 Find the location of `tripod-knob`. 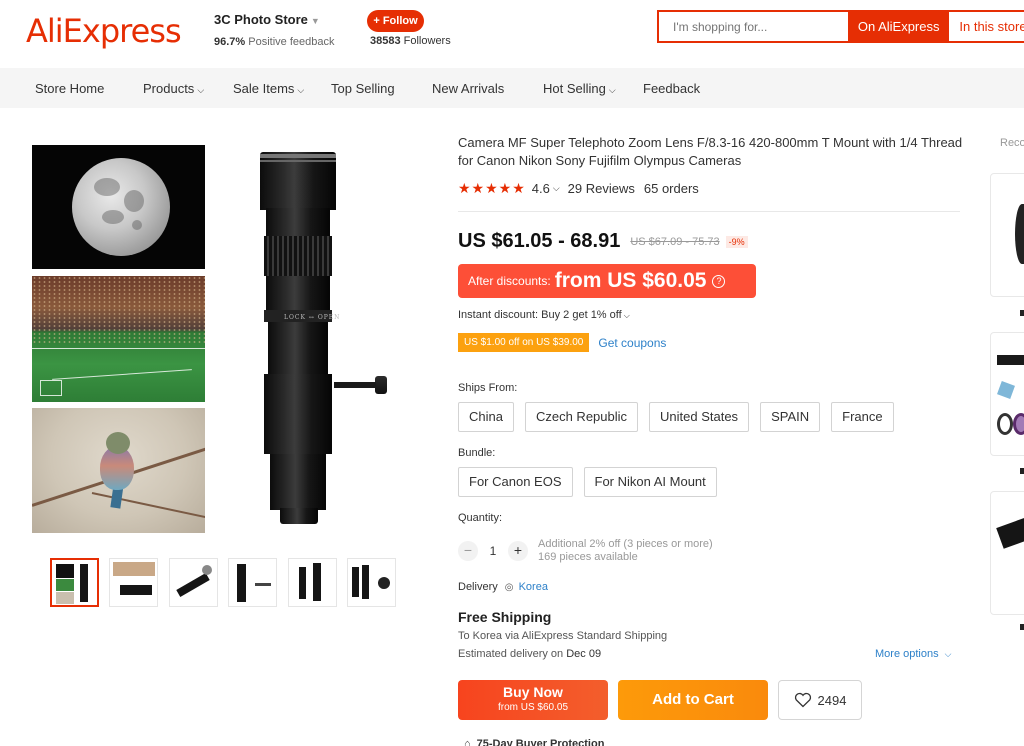

tripod-knob is located at coordinates (381, 385).